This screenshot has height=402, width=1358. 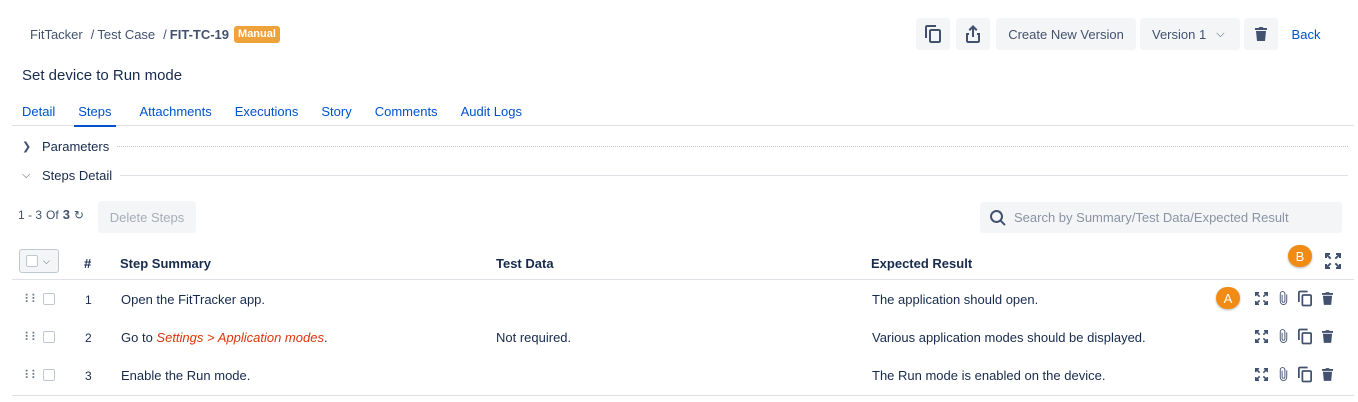 I want to click on search-box, so click(x=1161, y=217).